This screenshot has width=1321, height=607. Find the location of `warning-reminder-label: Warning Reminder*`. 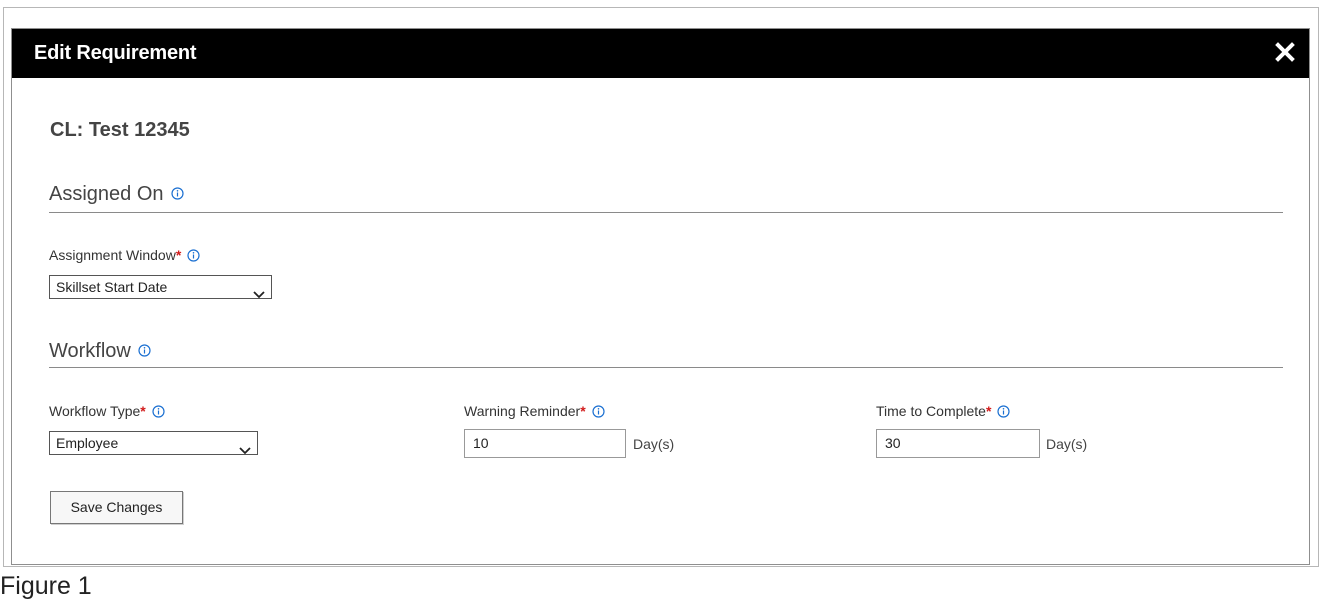

warning-reminder-label: Warning Reminder* is located at coordinates (534, 412).